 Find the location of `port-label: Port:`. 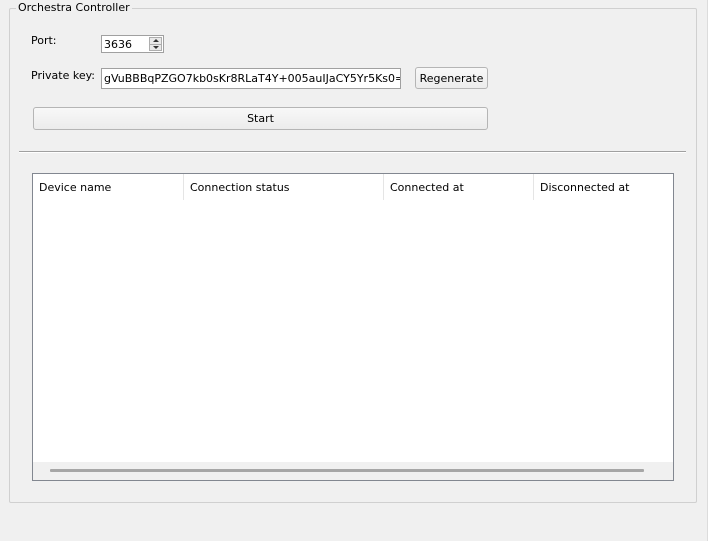

port-label: Port: is located at coordinates (44, 40).